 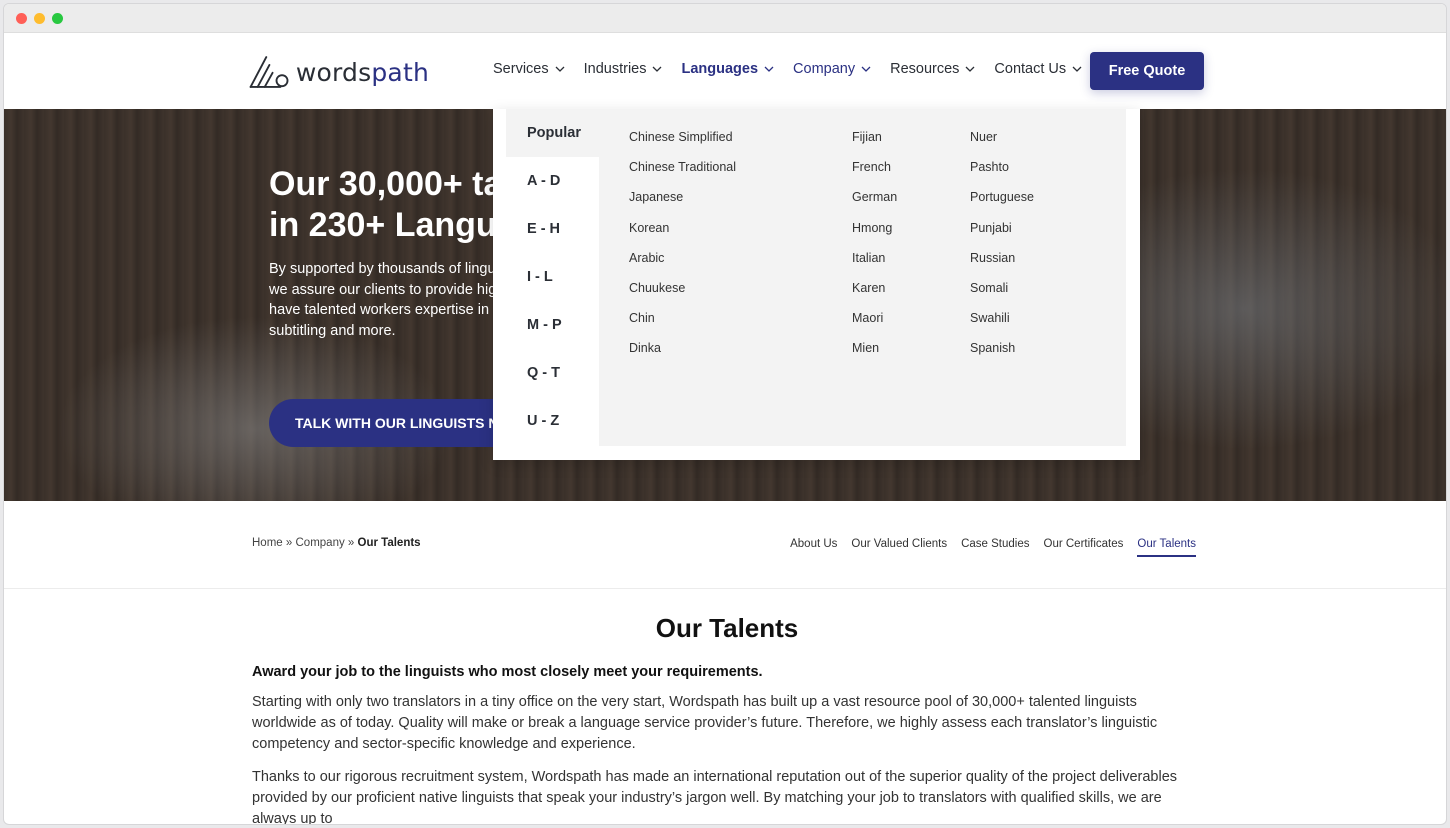 I want to click on hero-description-line: have talented workers expertise in many, so click(x=389, y=310).